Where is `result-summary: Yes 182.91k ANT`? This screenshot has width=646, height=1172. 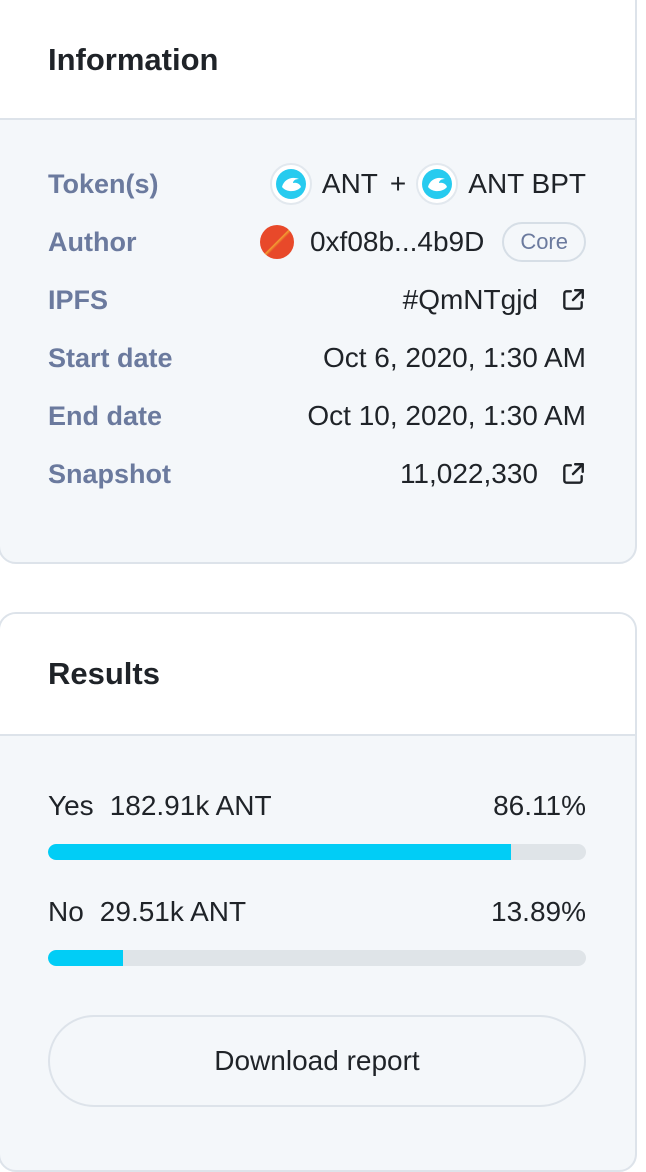
result-summary: Yes 182.91k ANT is located at coordinates (160, 806).